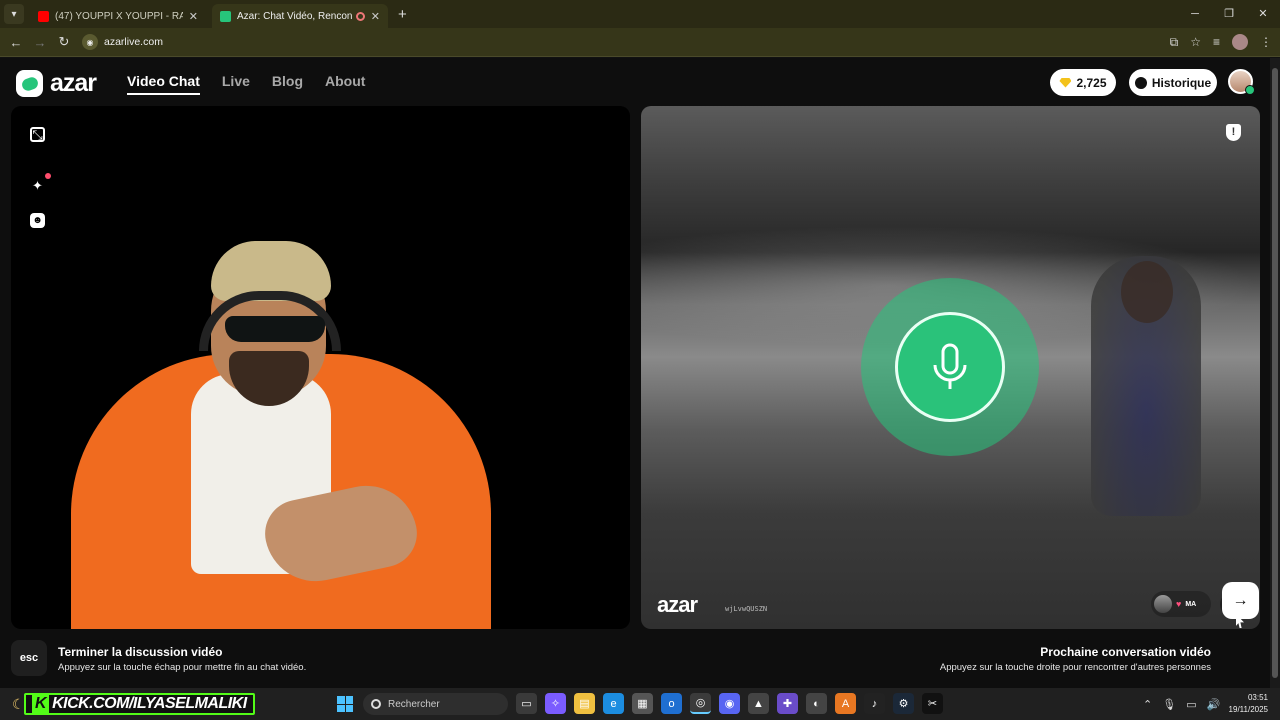  Describe the element at coordinates (1240, 42) in the screenshot. I see `profile-avatar-icon` at that location.